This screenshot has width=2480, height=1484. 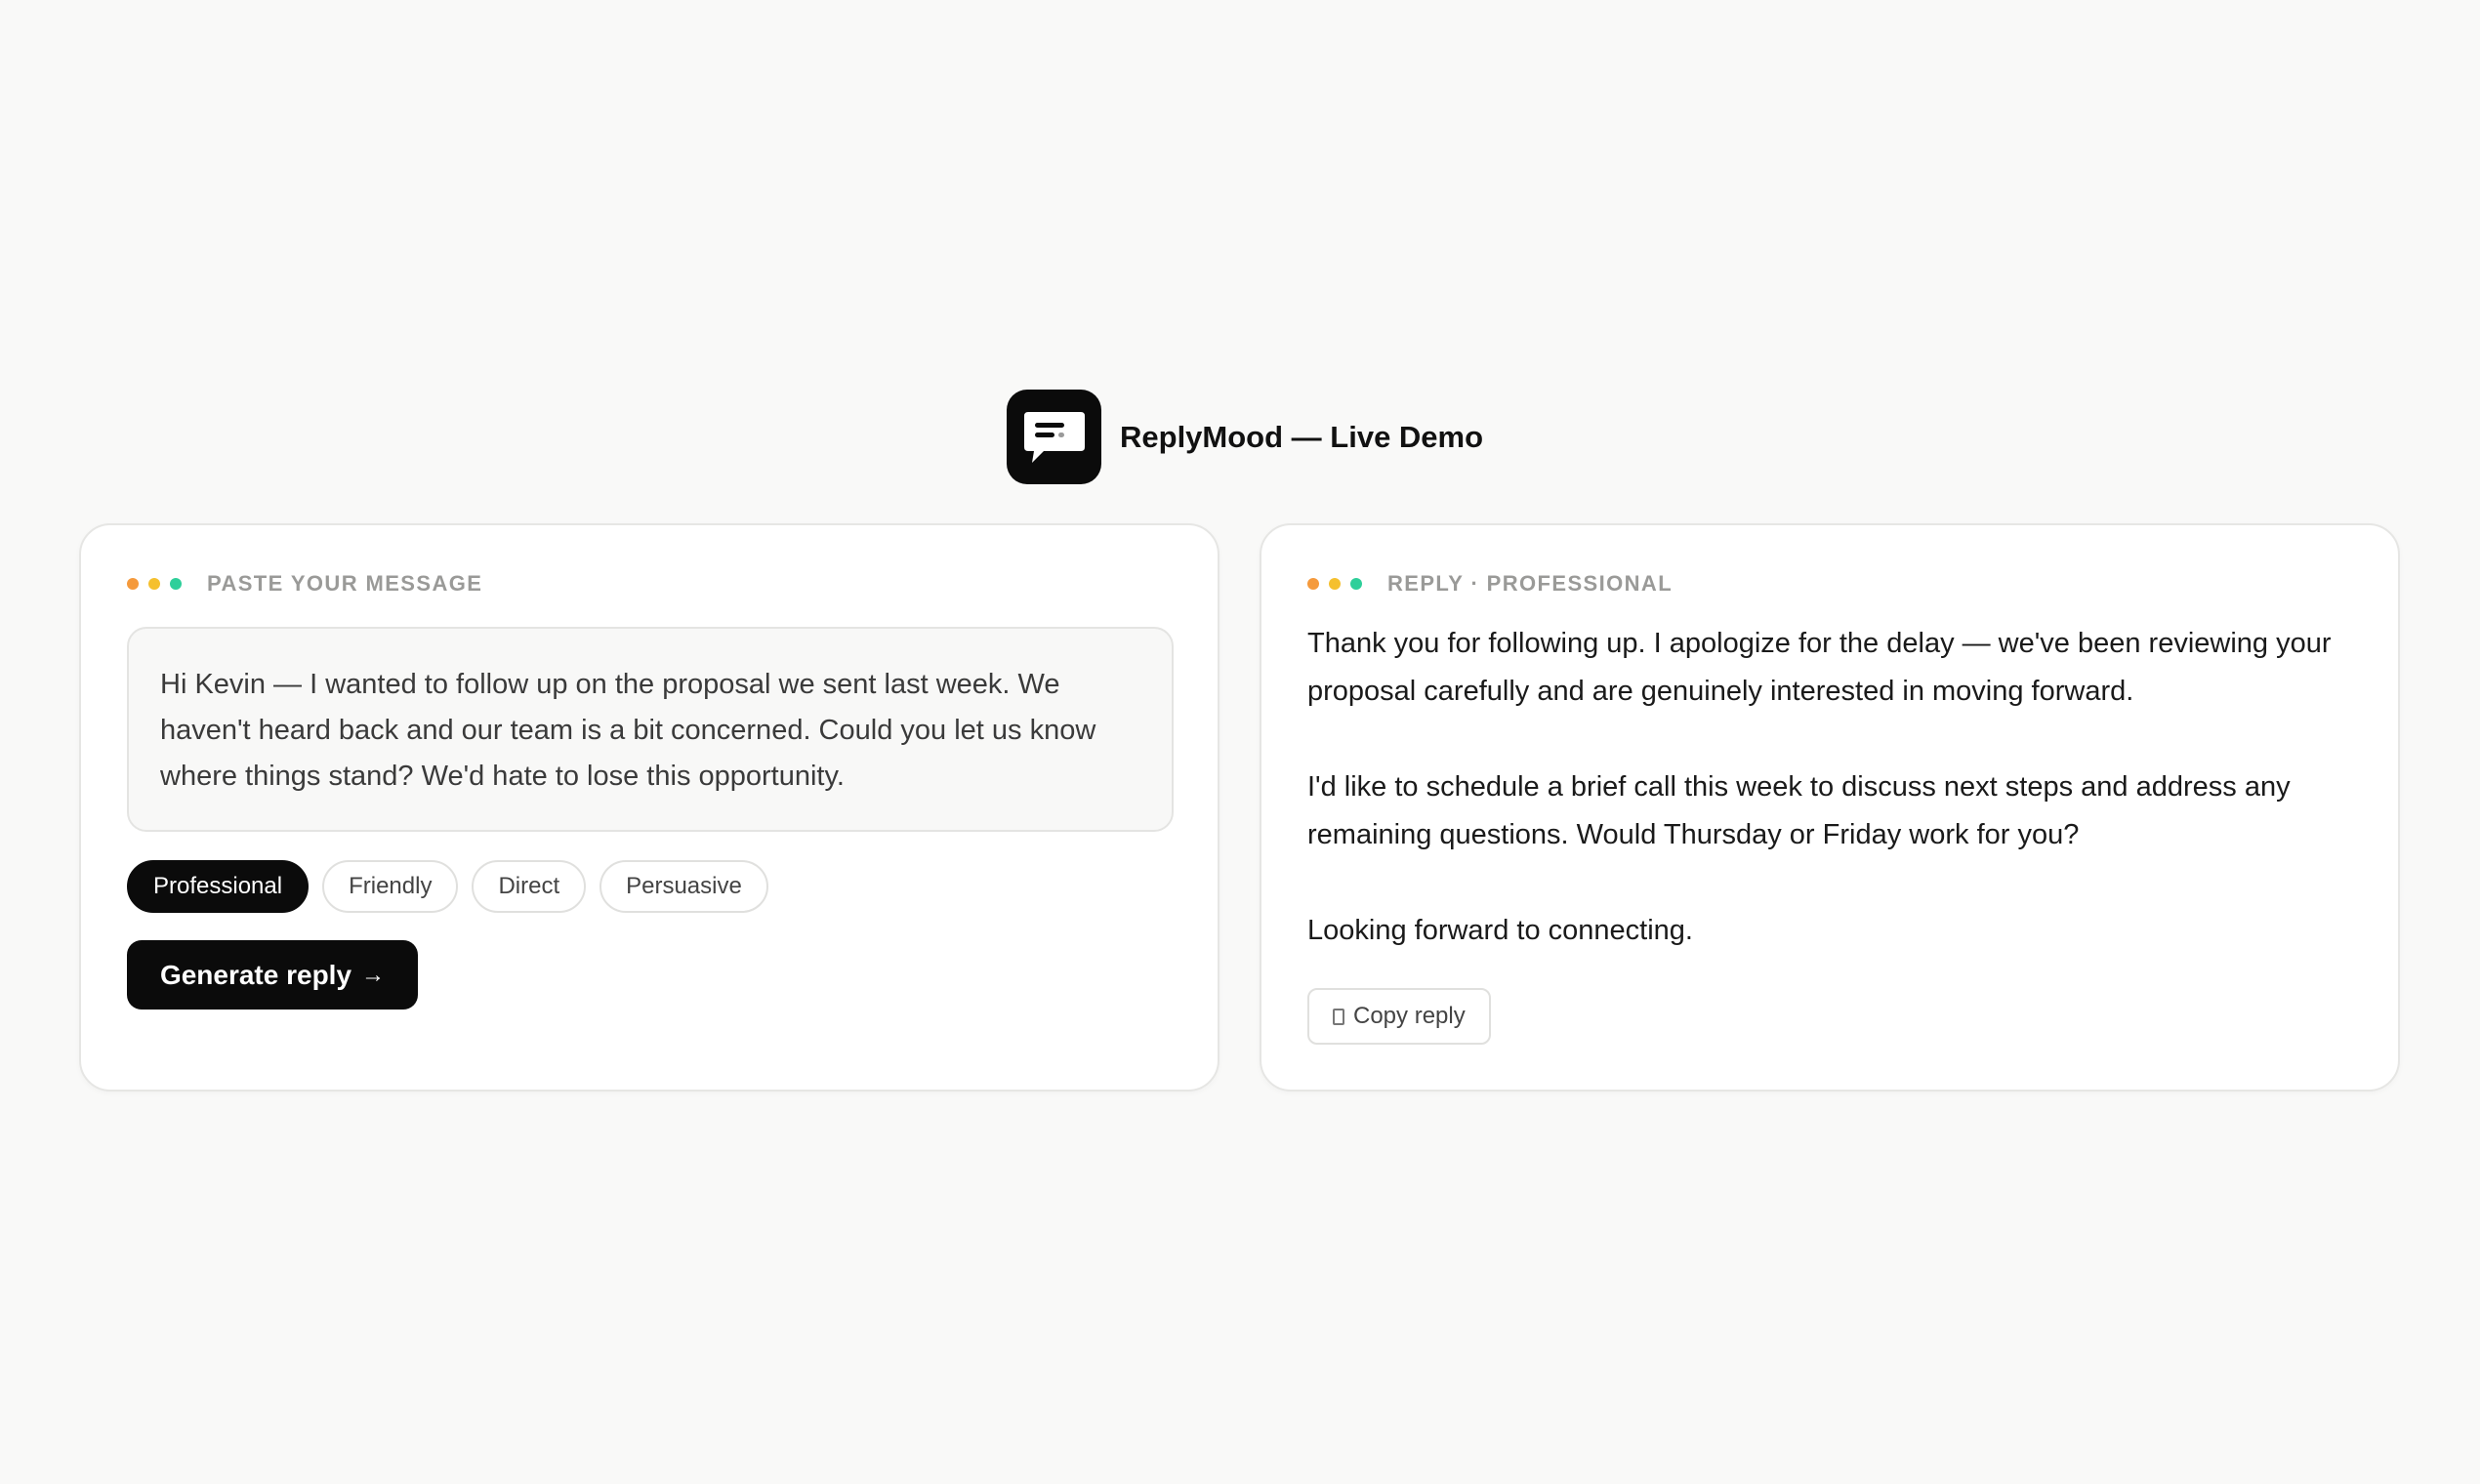 What do you see at coordinates (1054, 437) in the screenshot?
I see `chat-bubble-icon` at bounding box center [1054, 437].